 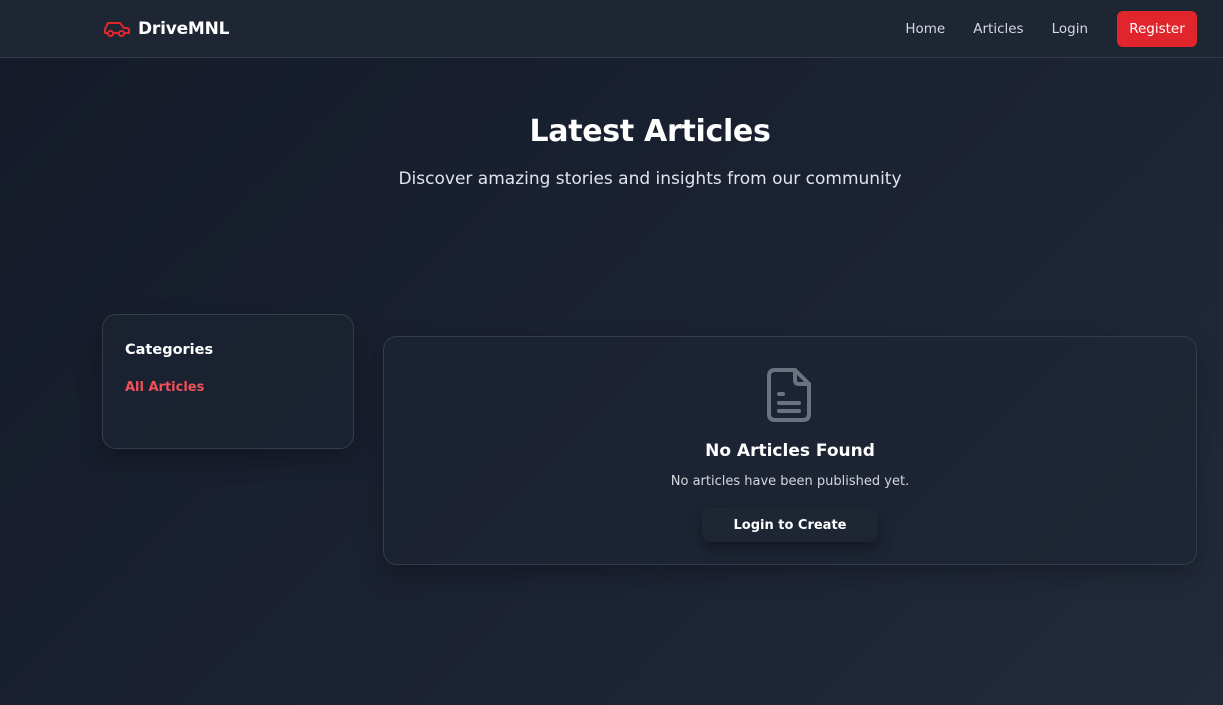 What do you see at coordinates (611, 29) in the screenshot?
I see `top-navbar: DriveMNL Home Articles Login Register` at bounding box center [611, 29].